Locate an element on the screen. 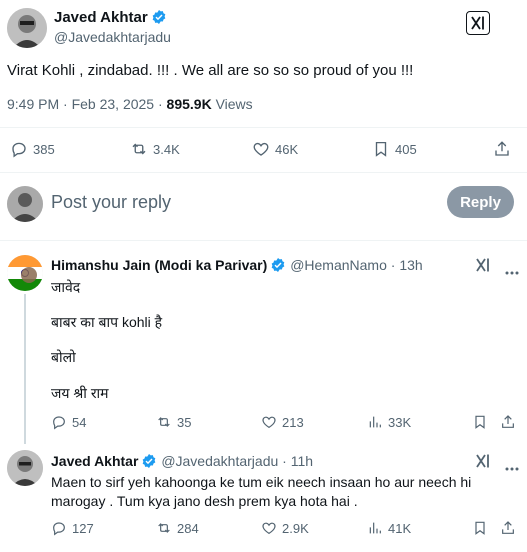 The image size is (527, 552). author-name-row: Javed Akhtar is located at coordinates (110, 17).